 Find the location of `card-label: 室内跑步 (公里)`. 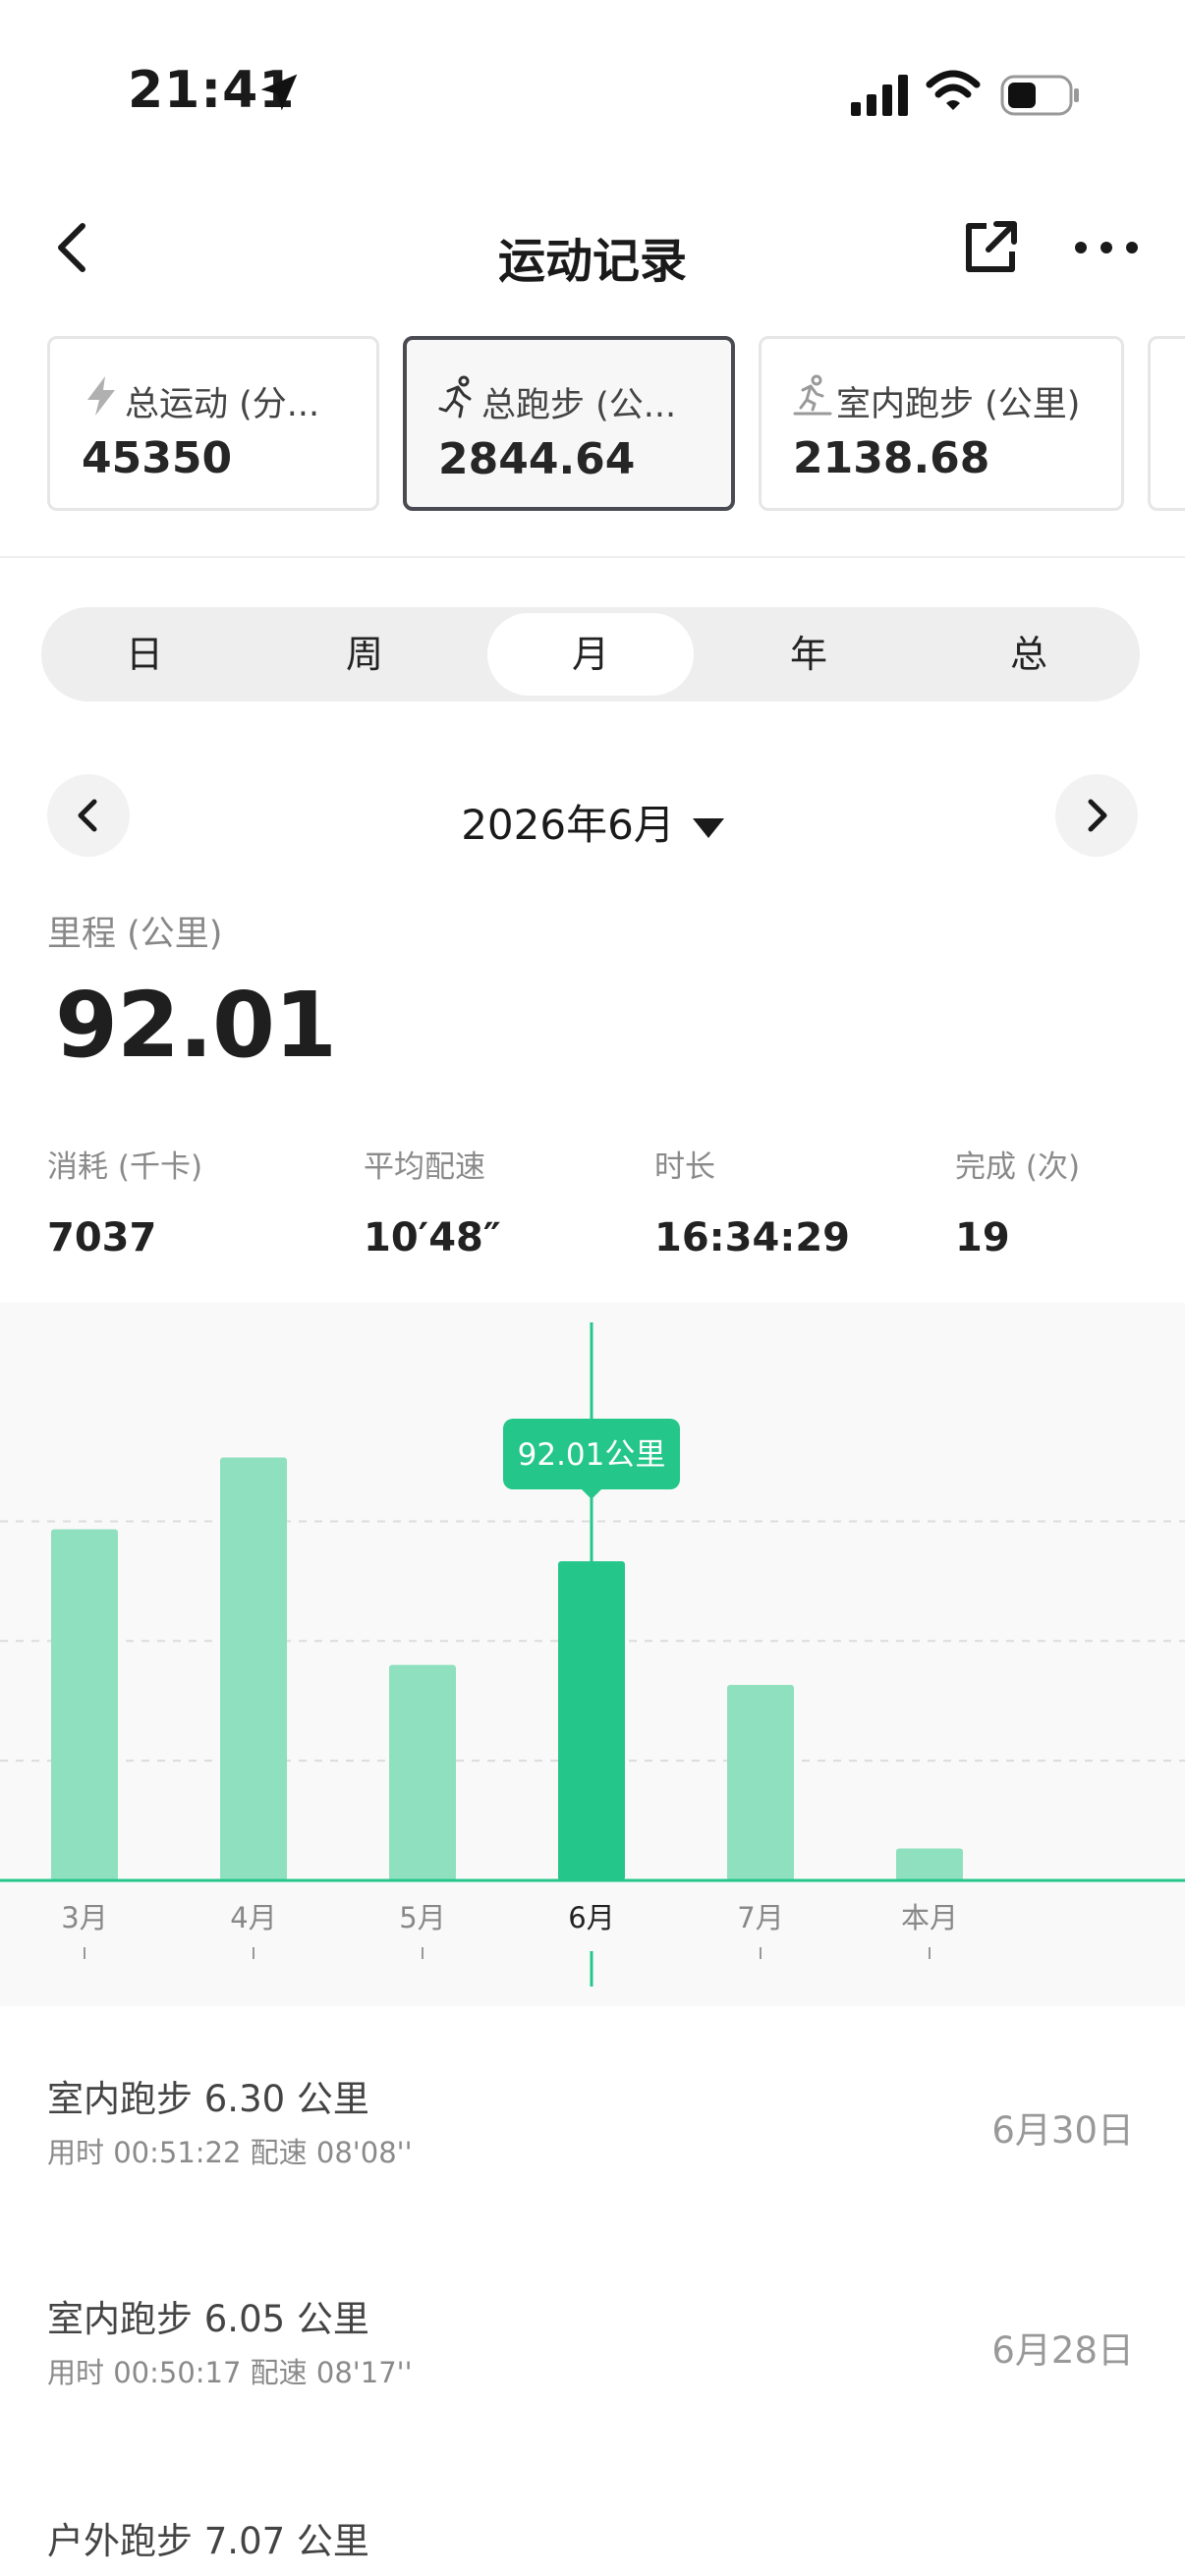

card-label: 室内跑步 (公里) is located at coordinates (959, 404).